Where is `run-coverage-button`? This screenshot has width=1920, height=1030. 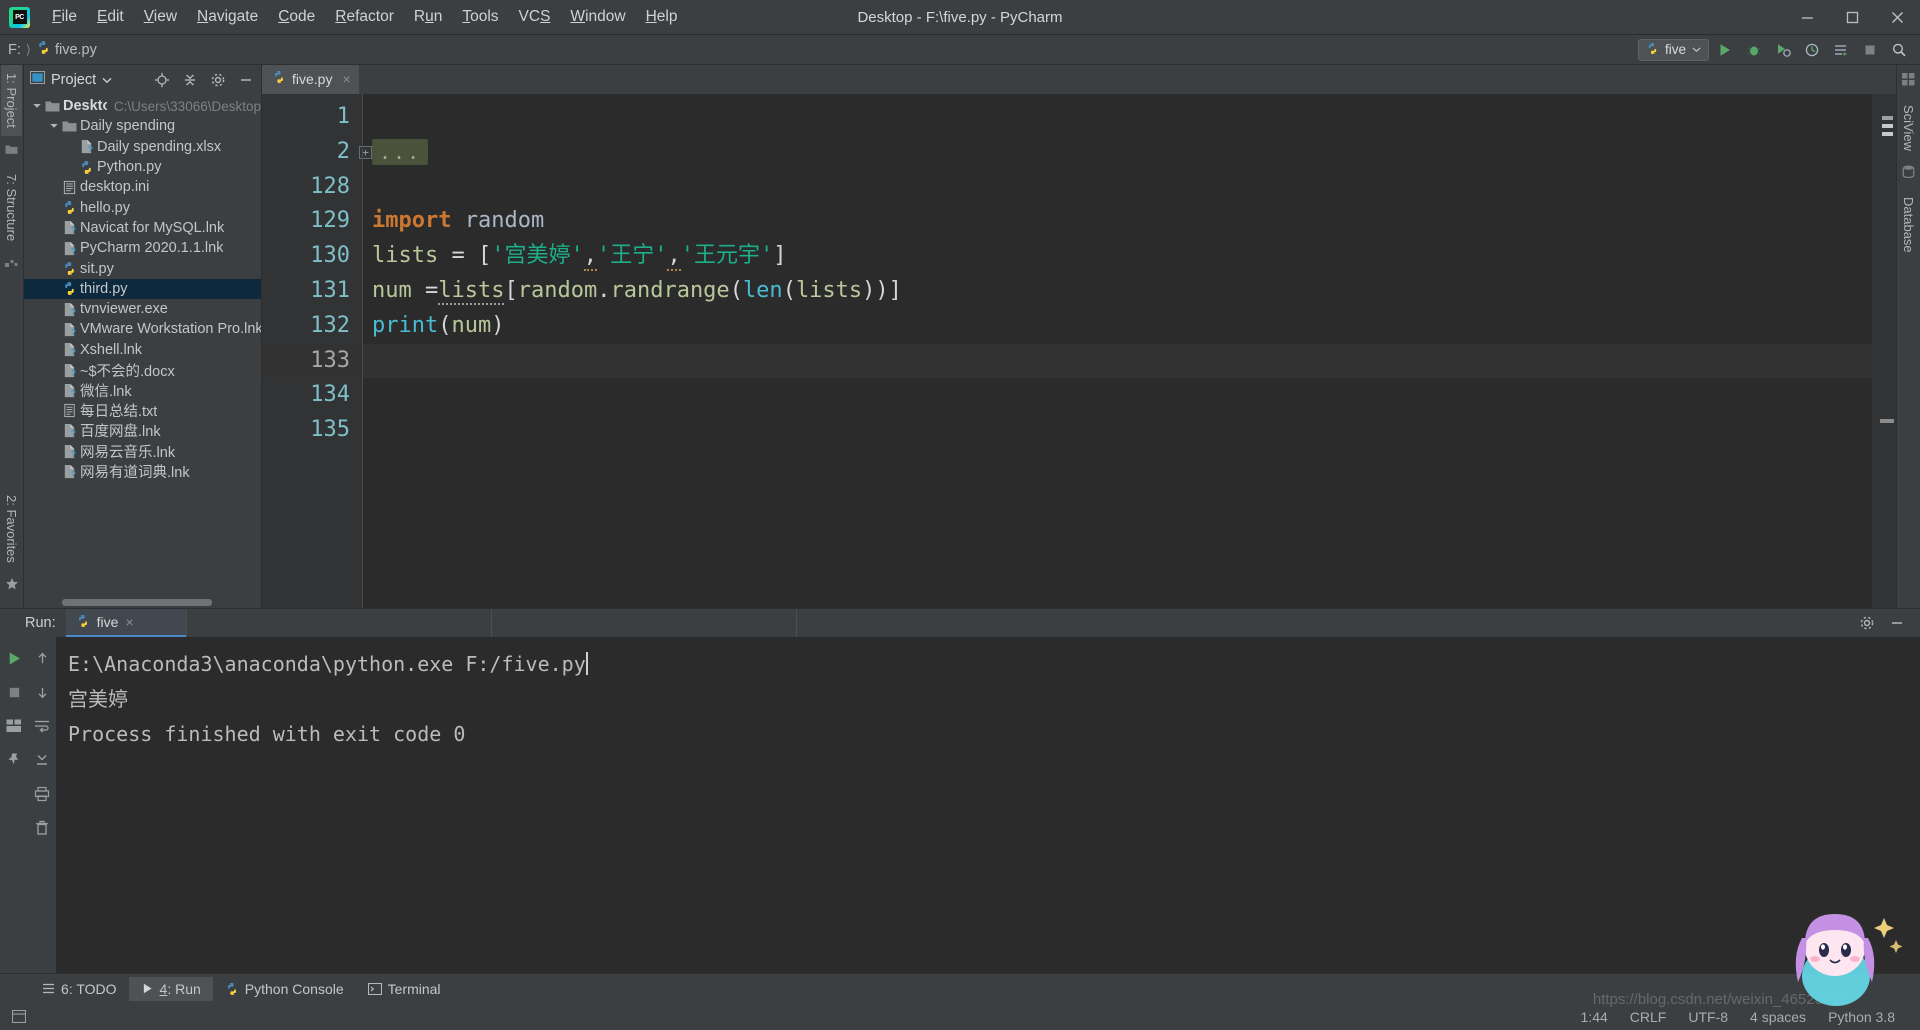 run-coverage-button is located at coordinates (1783, 50).